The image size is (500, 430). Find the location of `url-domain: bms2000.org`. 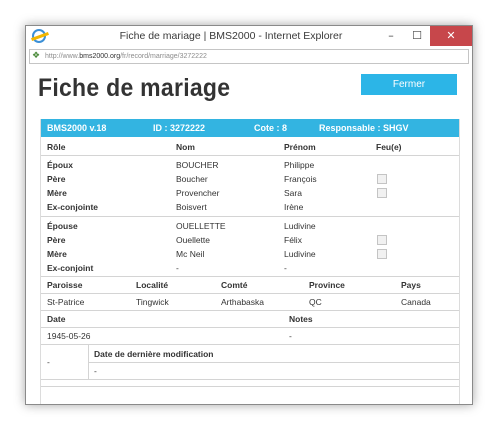

url-domain: bms2000.org is located at coordinates (100, 56).